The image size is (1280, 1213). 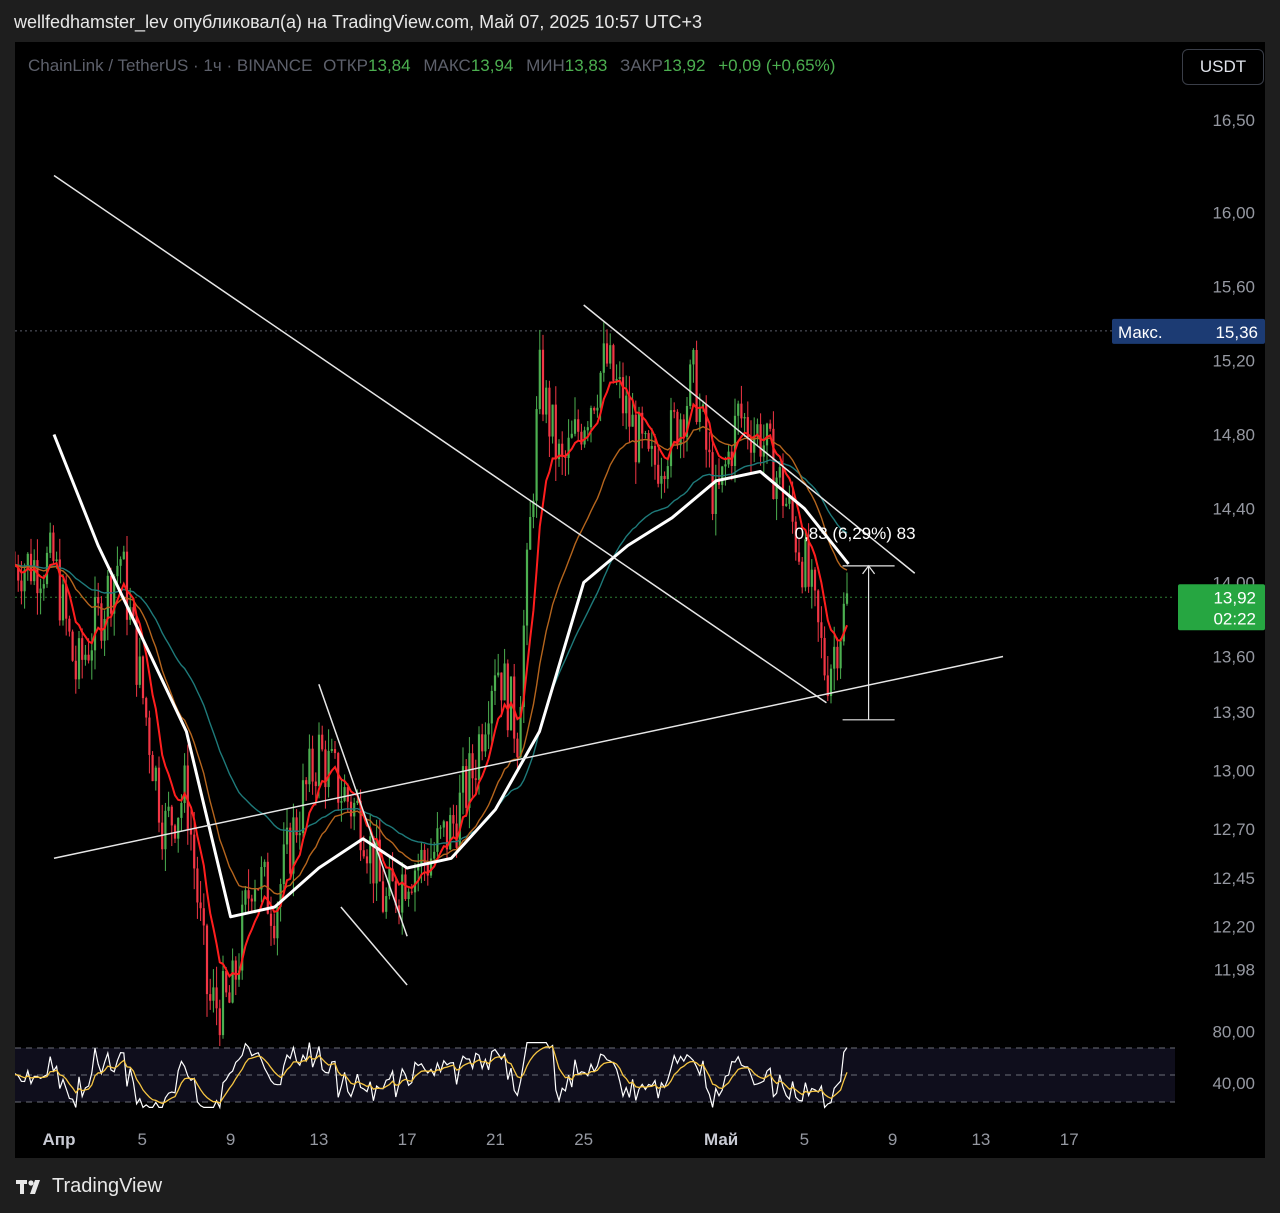 I want to click on high-tag-value: 15,36, so click(x=1236, y=332).